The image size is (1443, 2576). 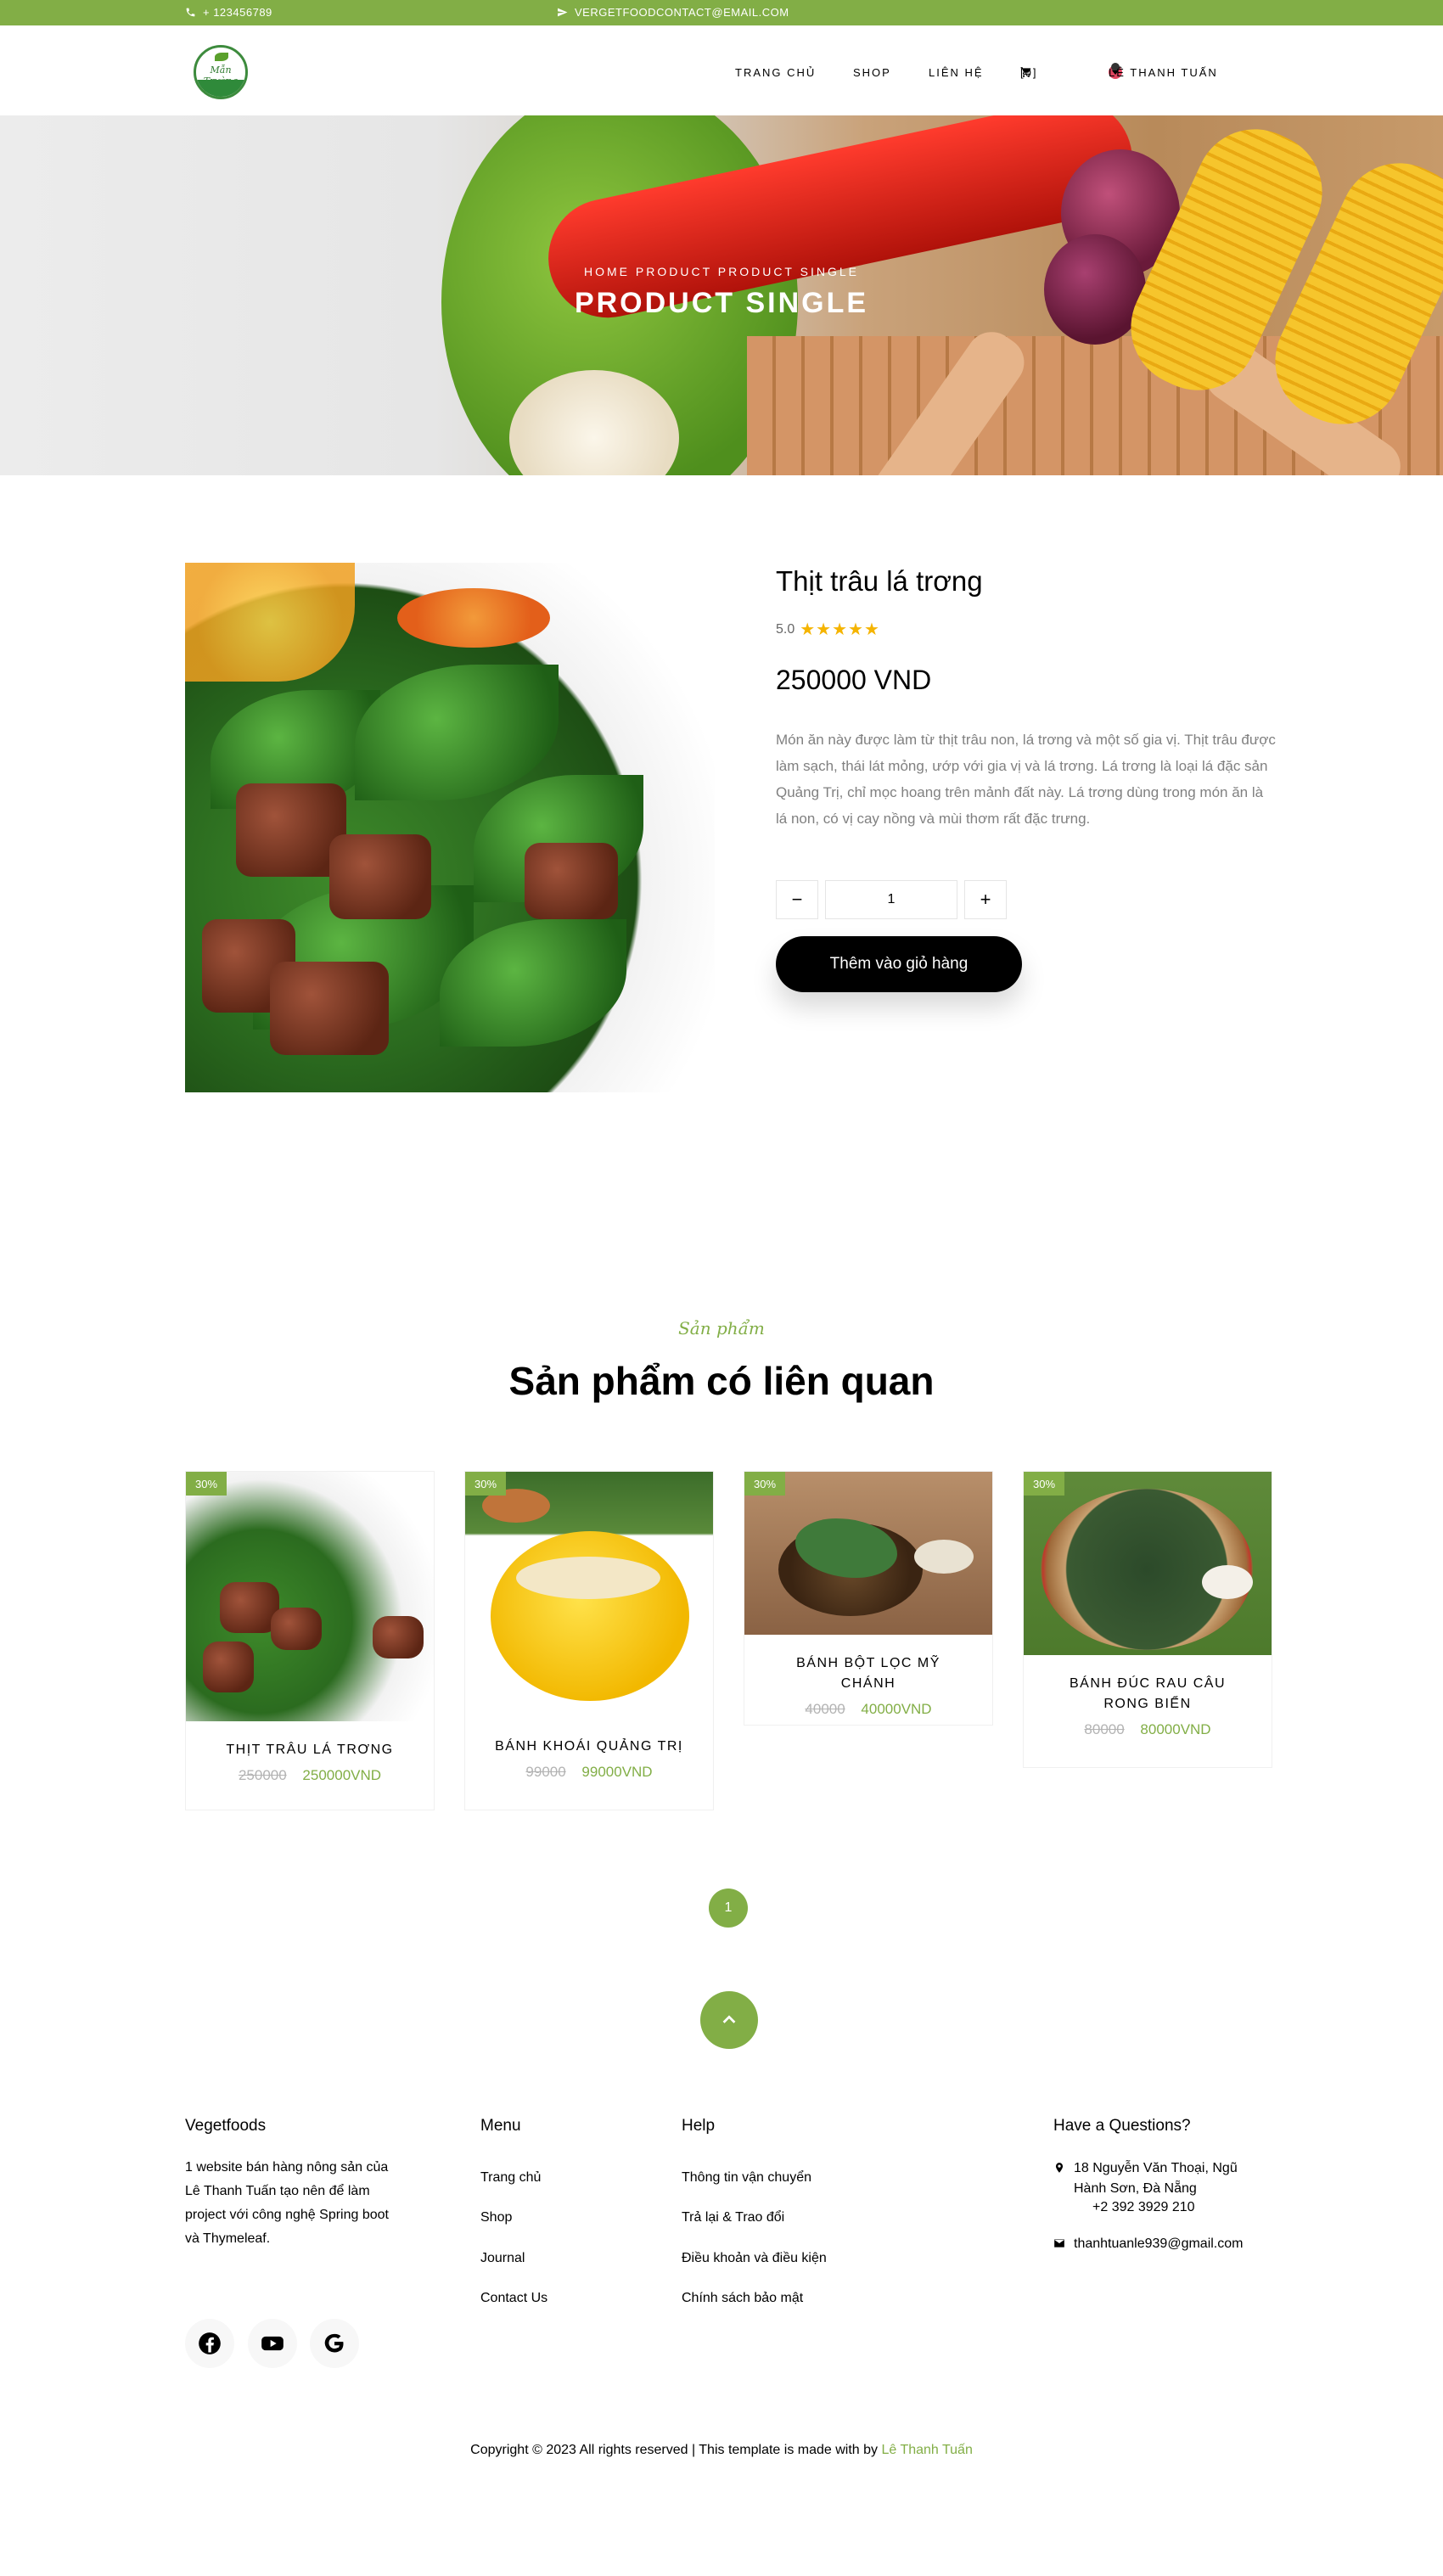 I want to click on new-price: 99000VND, so click(x=617, y=1772).